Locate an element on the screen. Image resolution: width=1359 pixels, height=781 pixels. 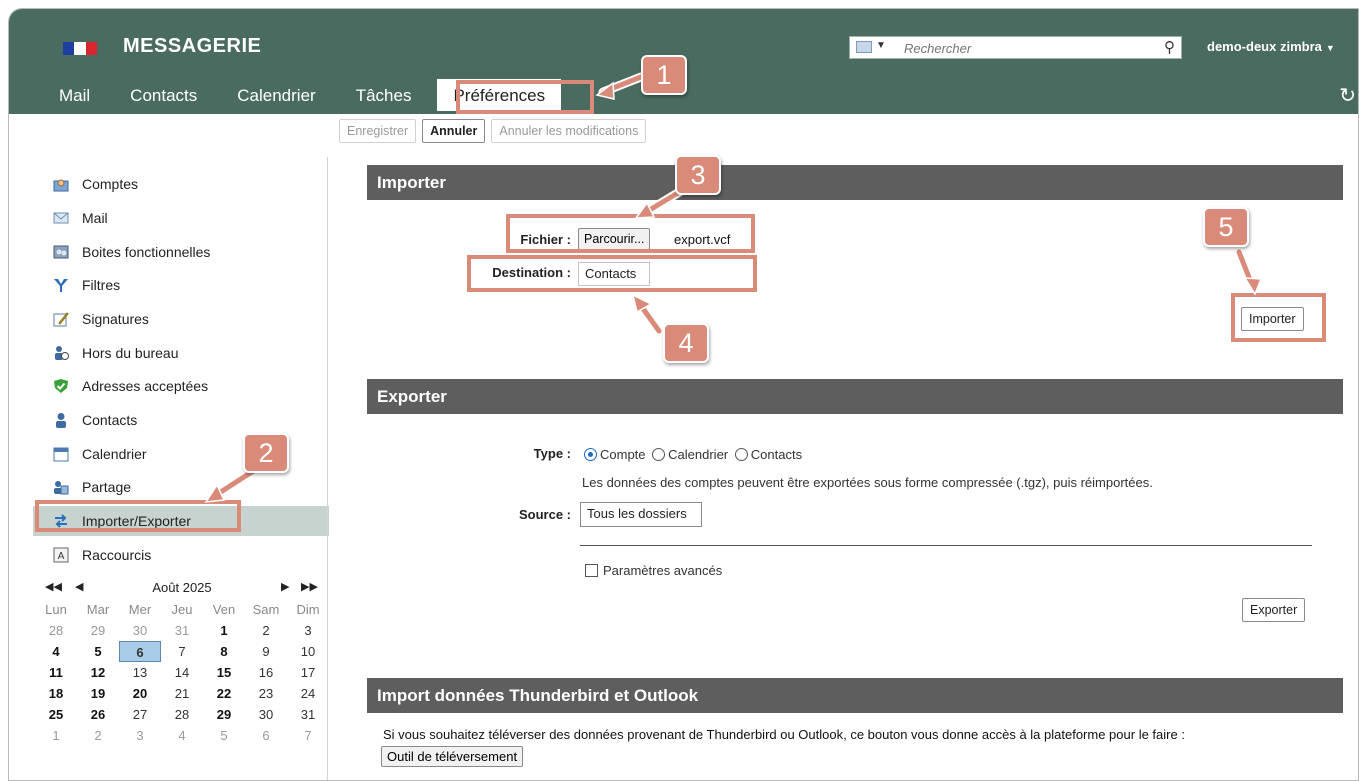
highlight-import-button is located at coordinates (1278, 317).